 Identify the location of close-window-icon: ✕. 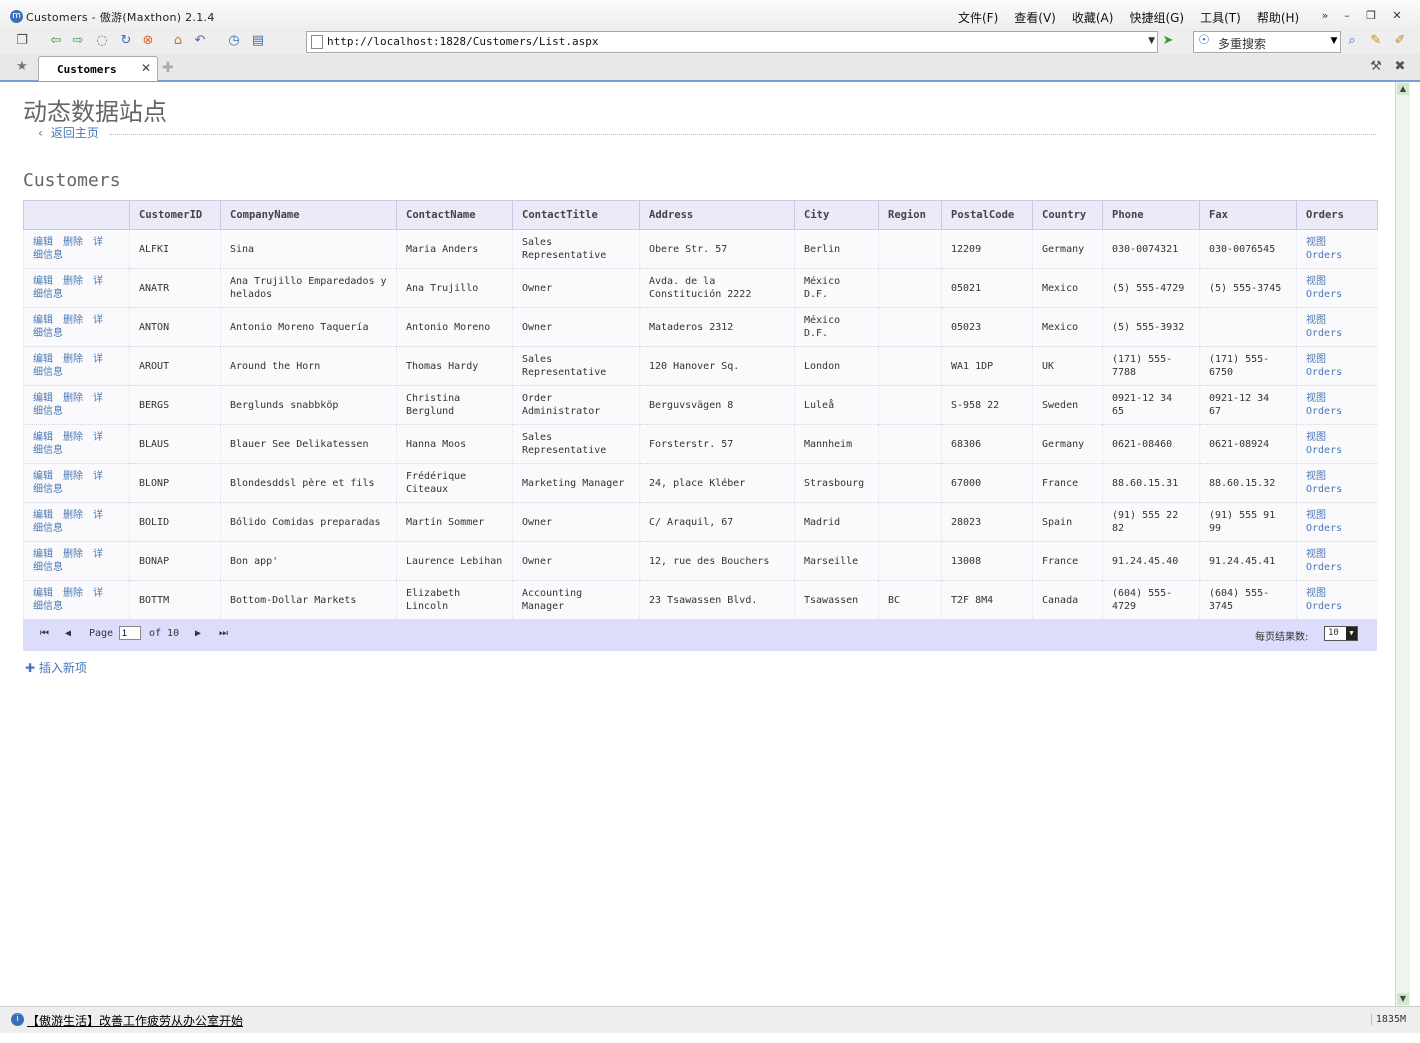
(1397, 16).